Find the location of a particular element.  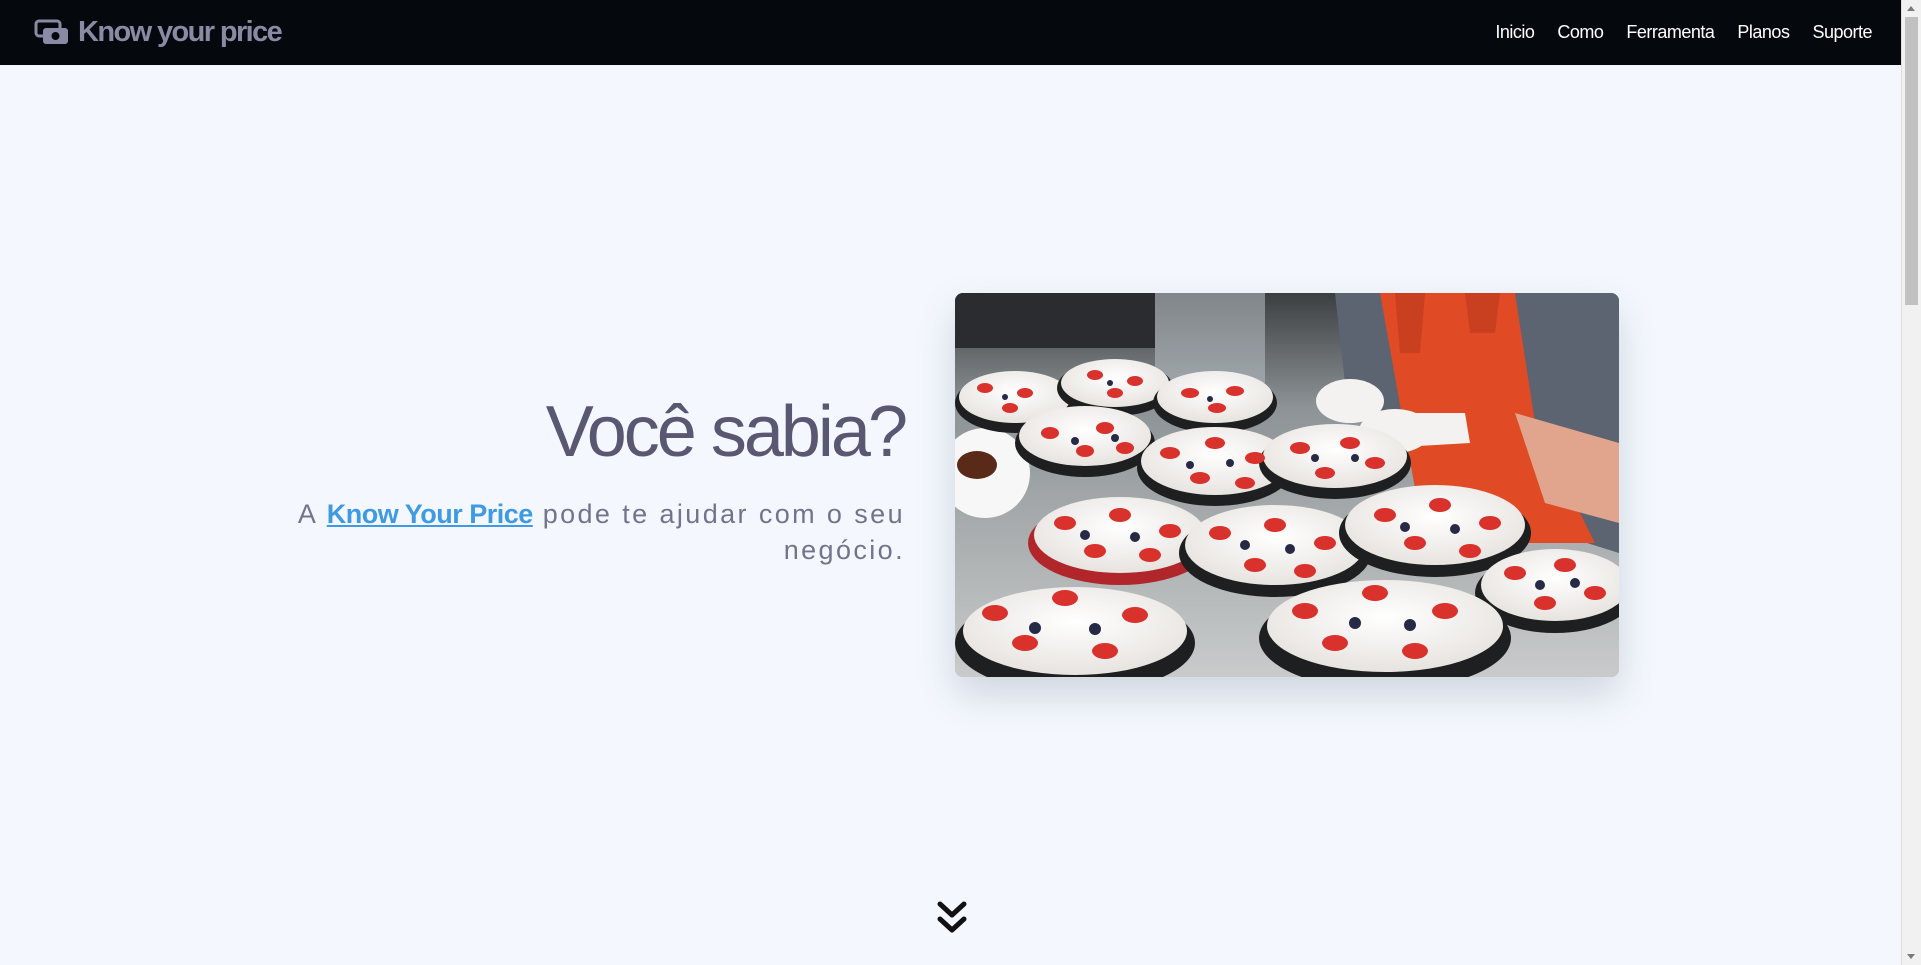

brand-logo-link: Know your price is located at coordinates (158, 32).